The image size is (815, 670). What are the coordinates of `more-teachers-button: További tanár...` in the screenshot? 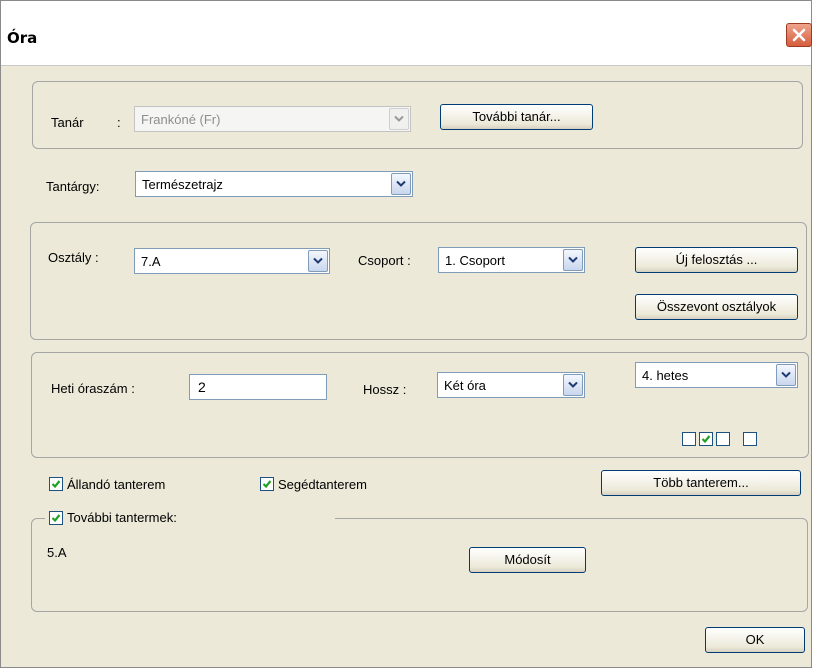 It's located at (516, 117).